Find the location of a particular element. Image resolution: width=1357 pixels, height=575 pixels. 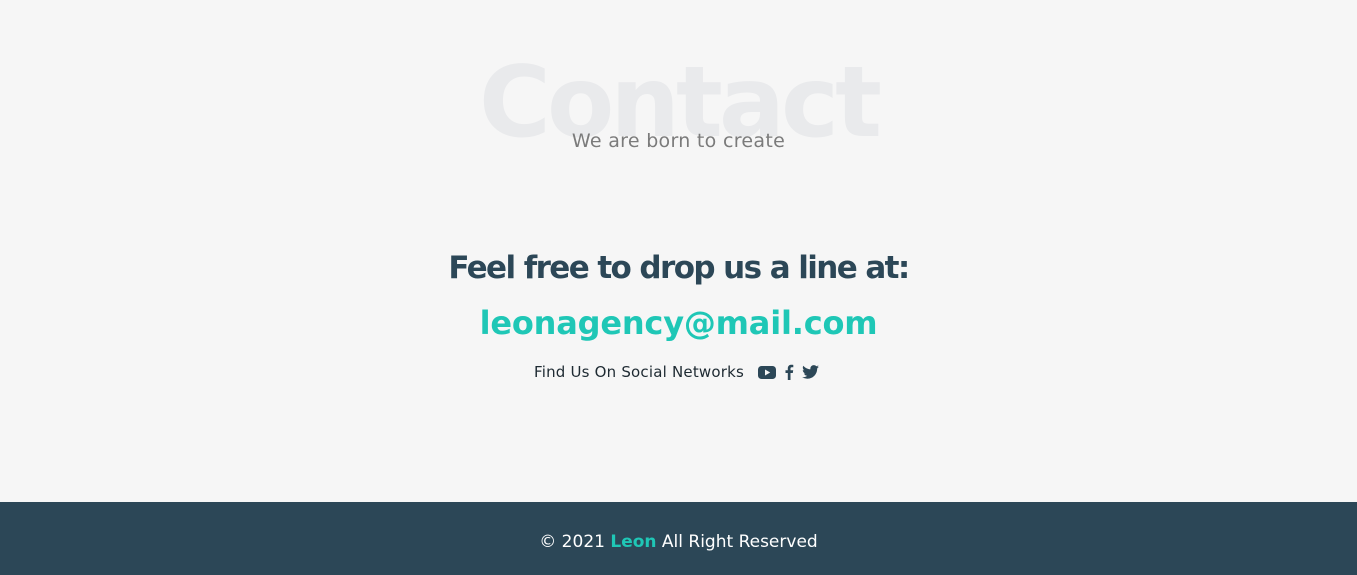

footer-copyright: © 2021 Leon All Right Reserved is located at coordinates (678, 542).